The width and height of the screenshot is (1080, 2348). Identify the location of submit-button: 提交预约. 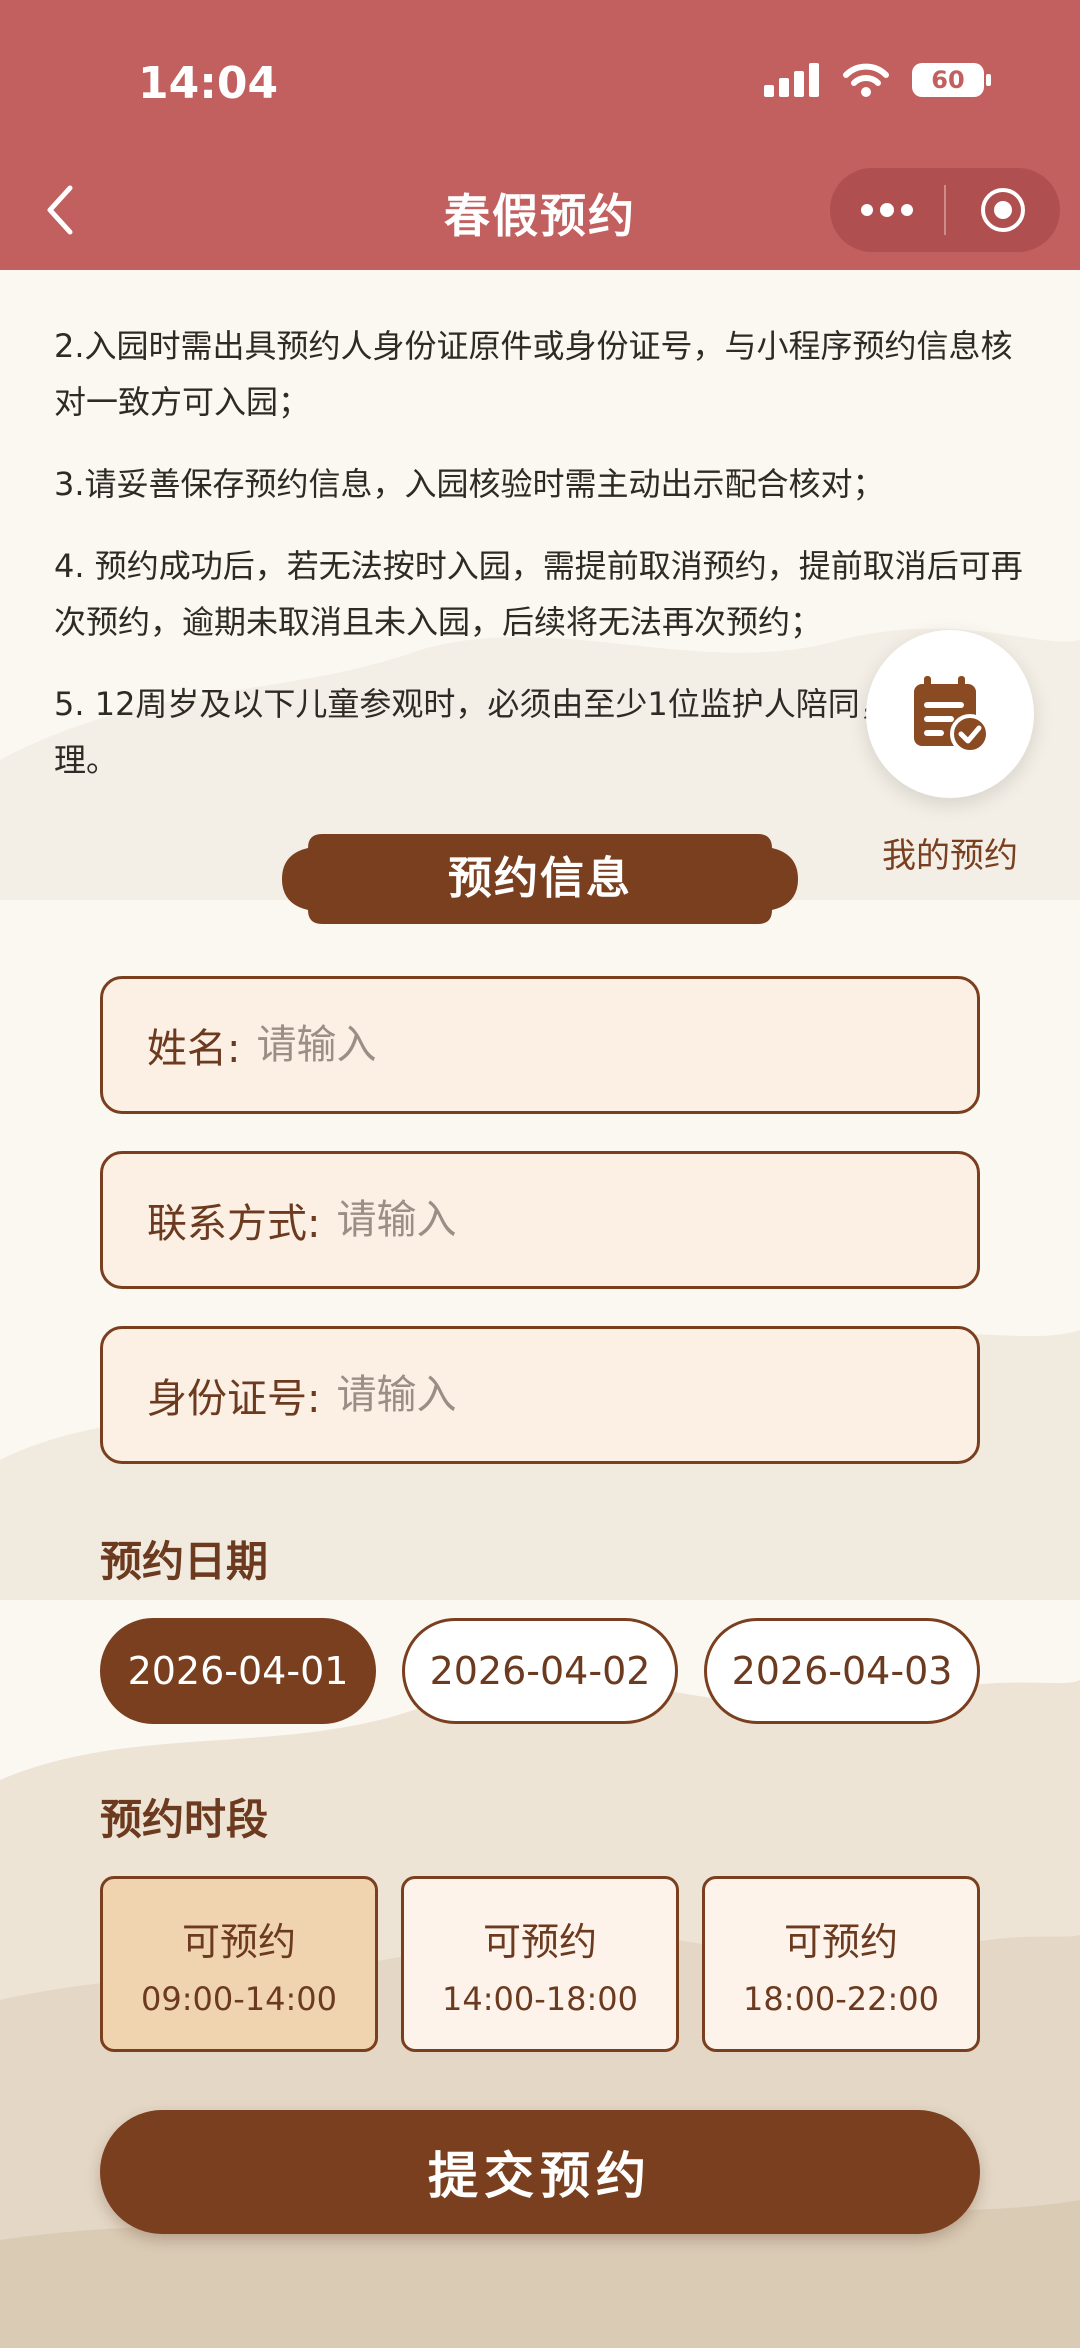
(540, 2172).